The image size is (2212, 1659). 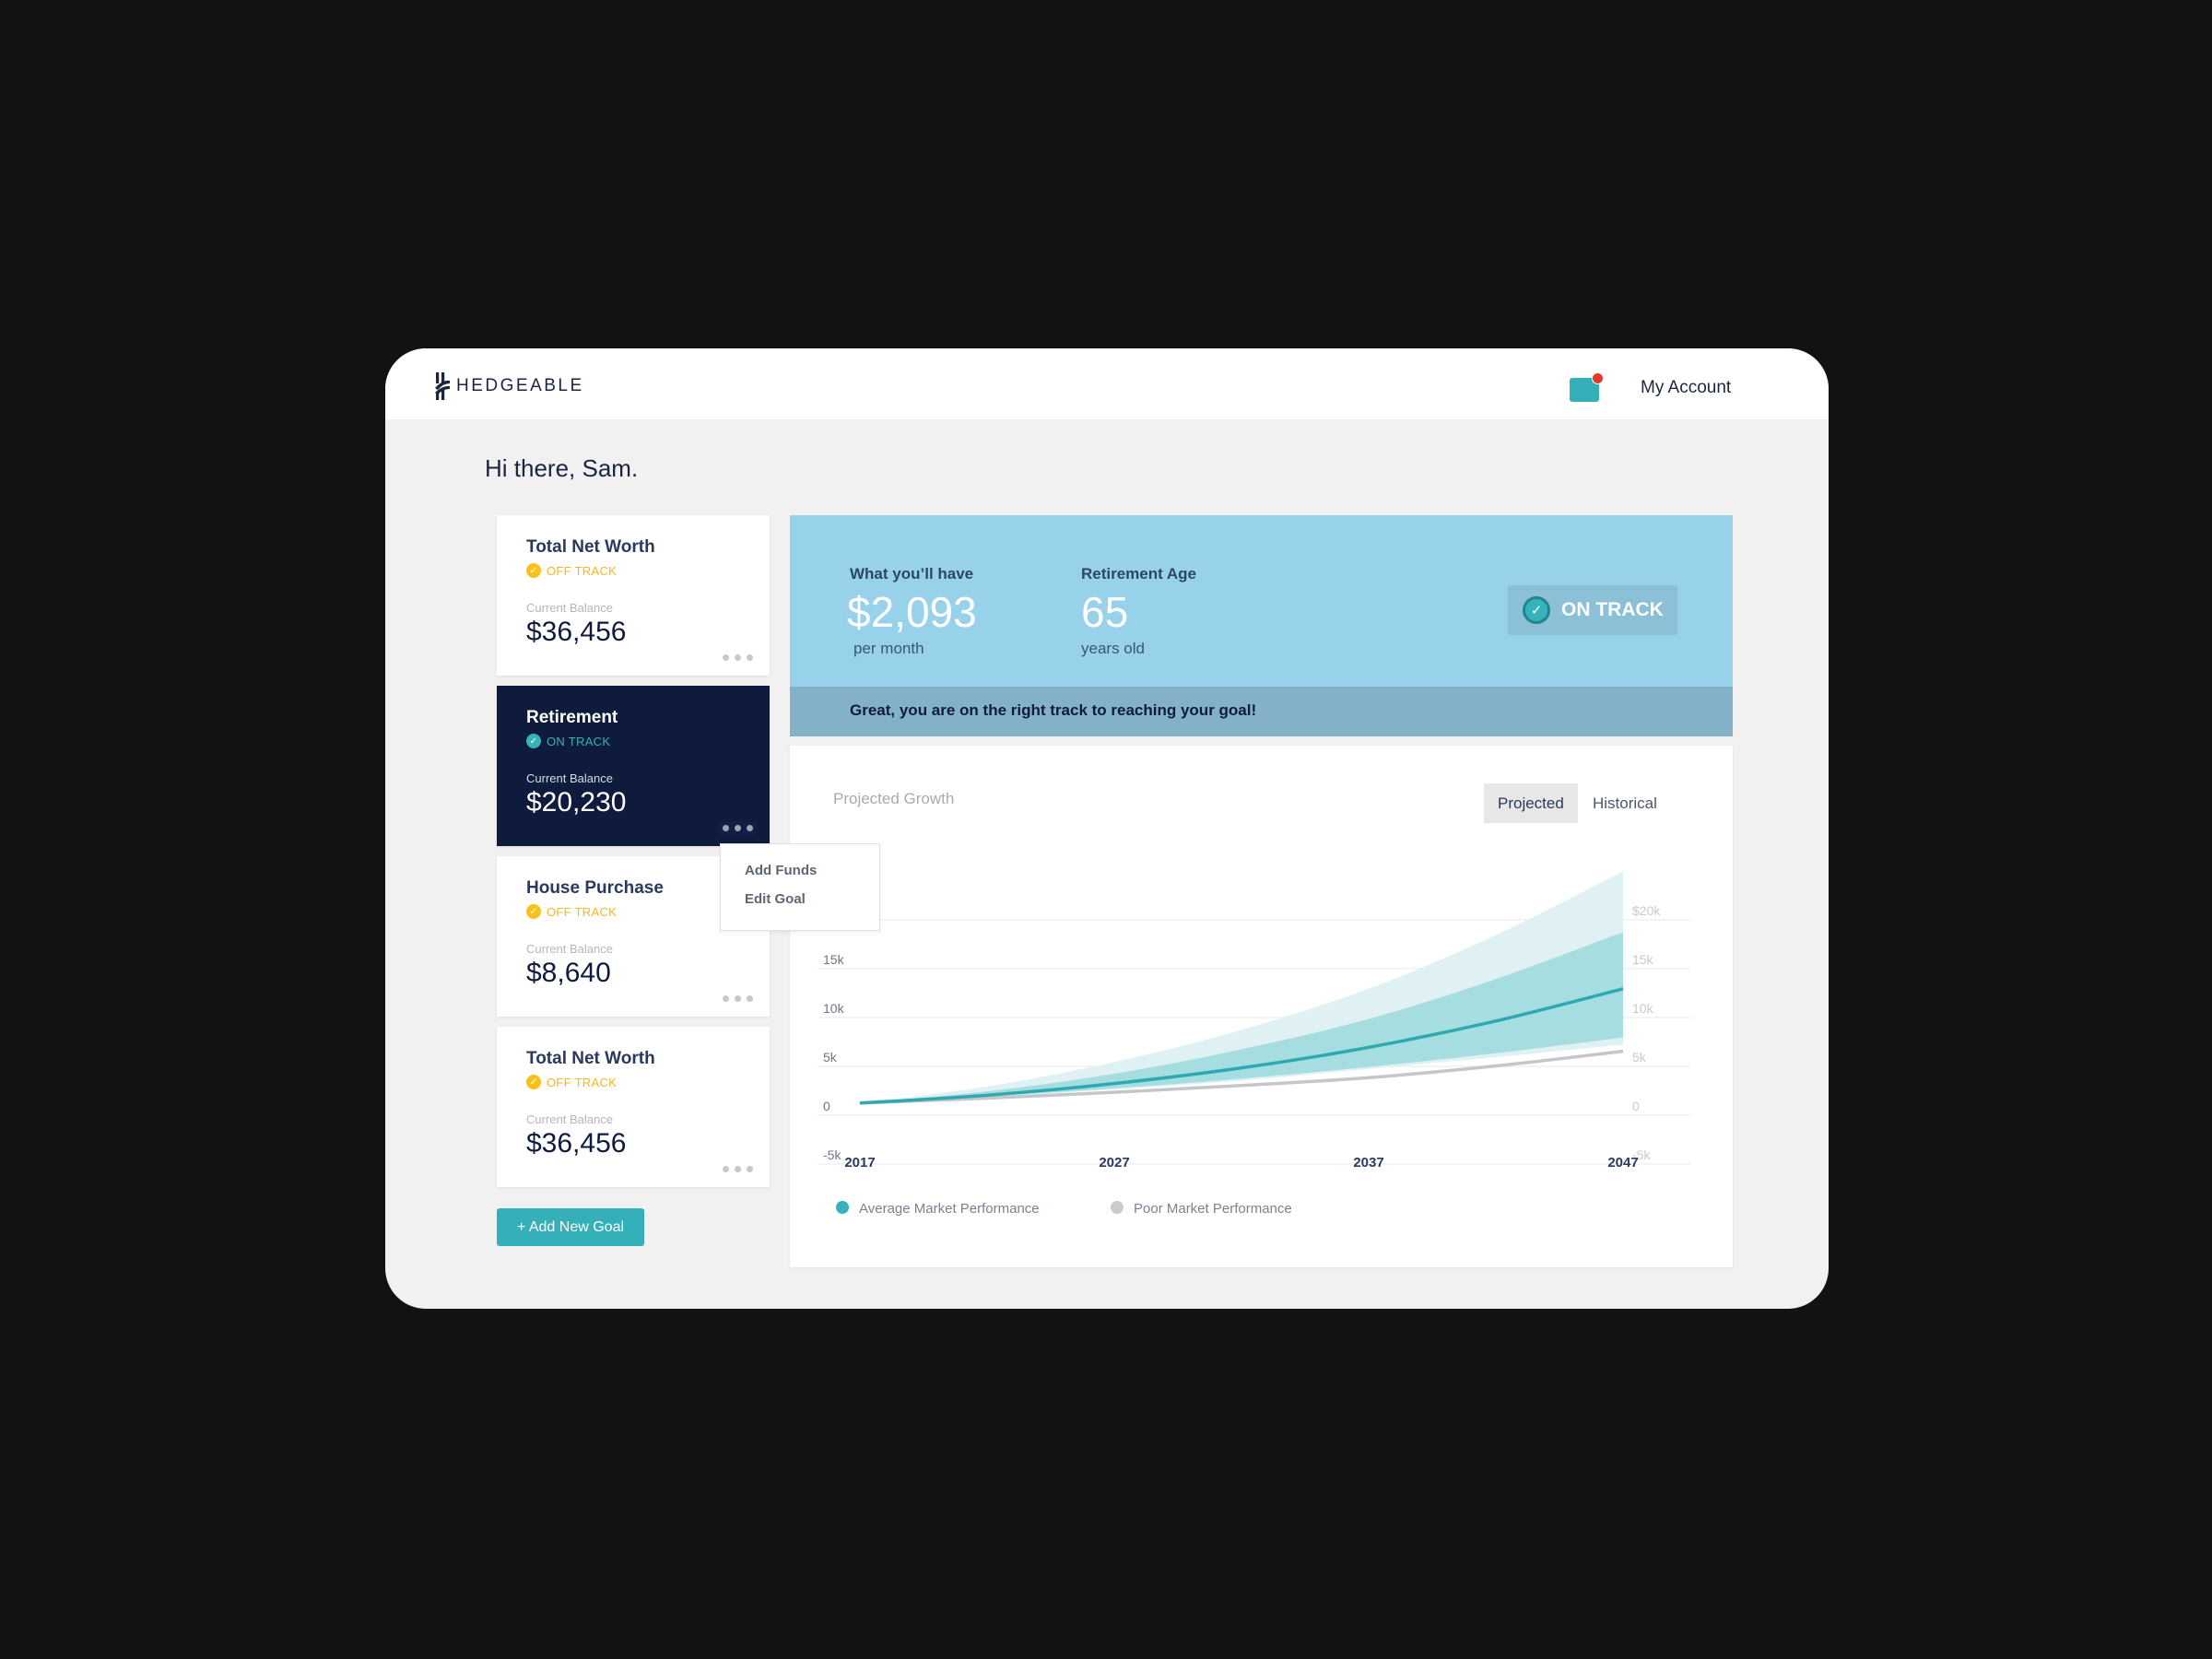 I want to click on status-label: ON TRACK, so click(x=579, y=741).